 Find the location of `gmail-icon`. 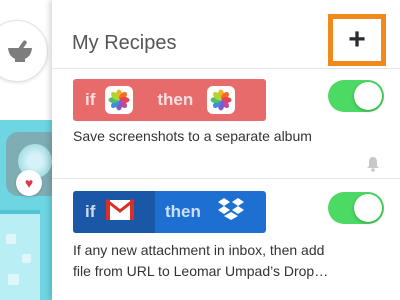

gmail-icon is located at coordinates (120, 212).